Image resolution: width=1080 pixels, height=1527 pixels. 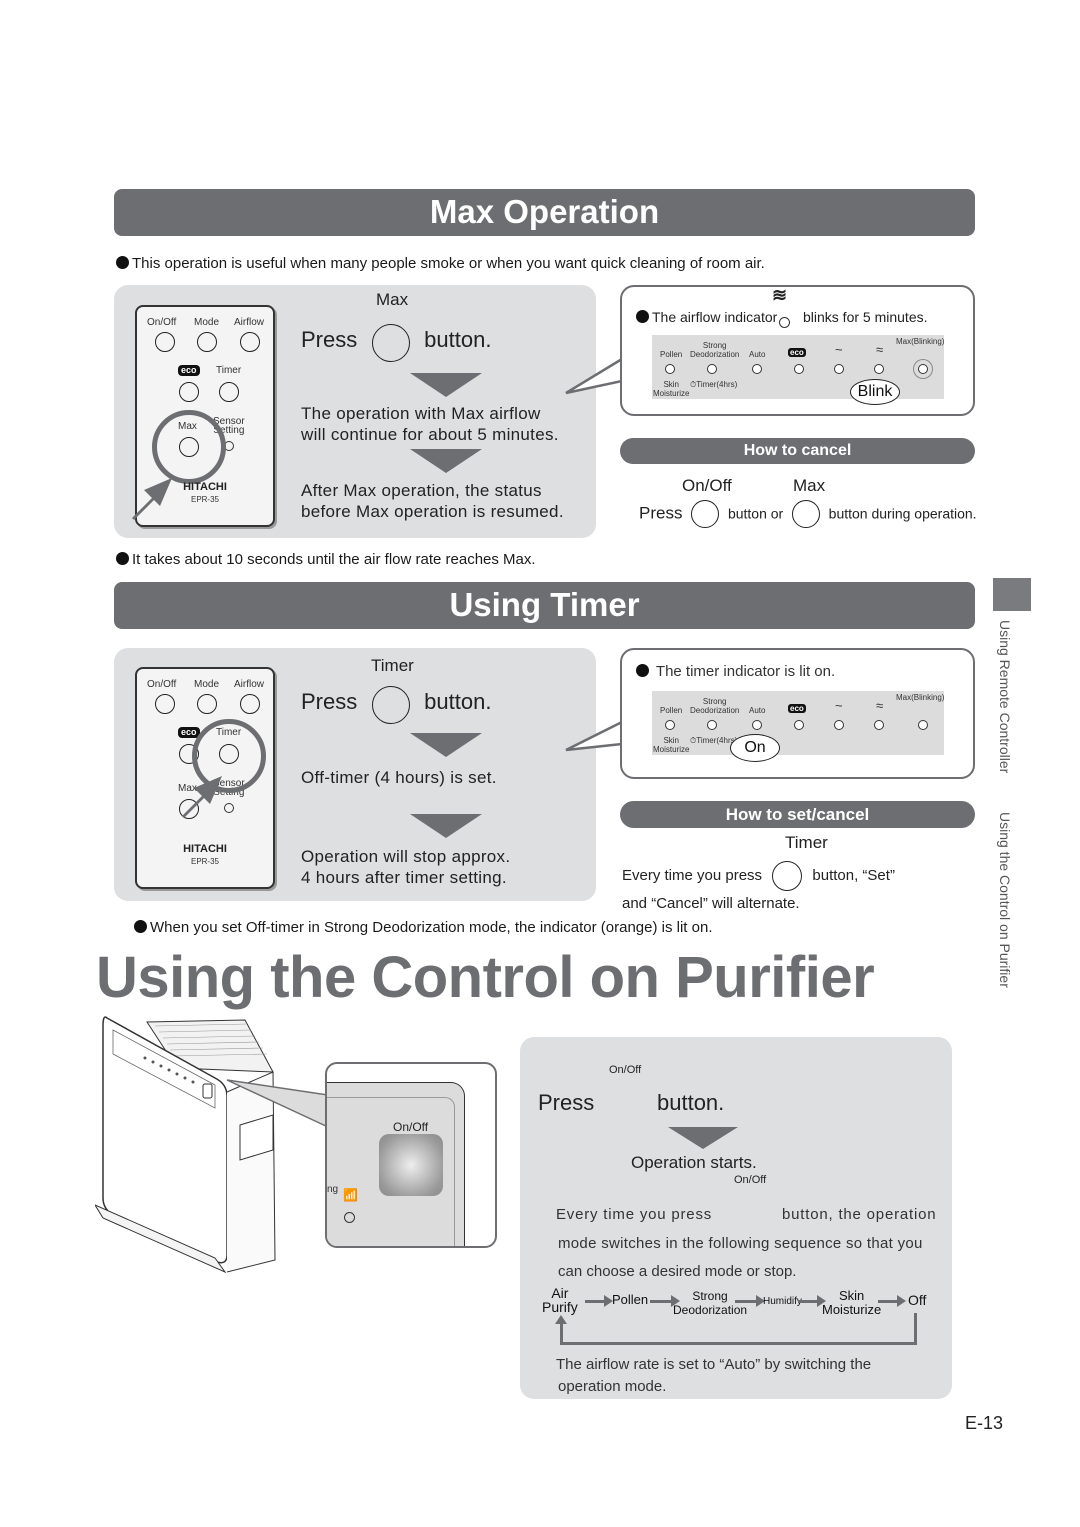 I want to click on press-timer-instruction: Press button., so click(x=396, y=705).